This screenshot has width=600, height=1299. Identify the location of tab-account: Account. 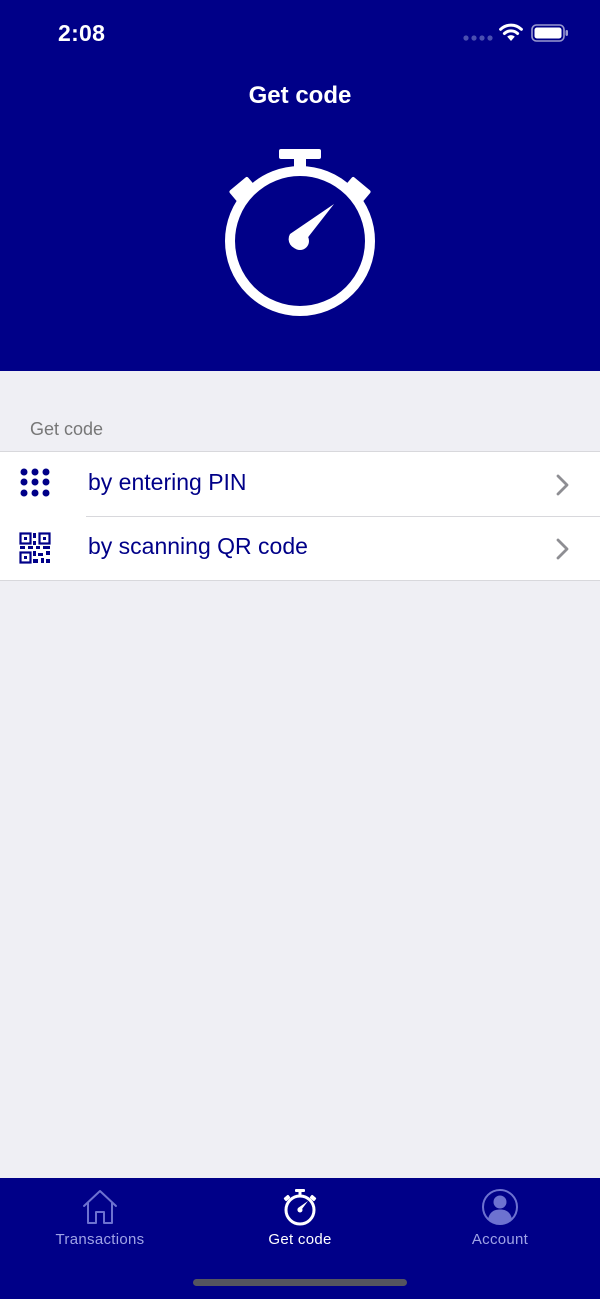
(500, 1220).